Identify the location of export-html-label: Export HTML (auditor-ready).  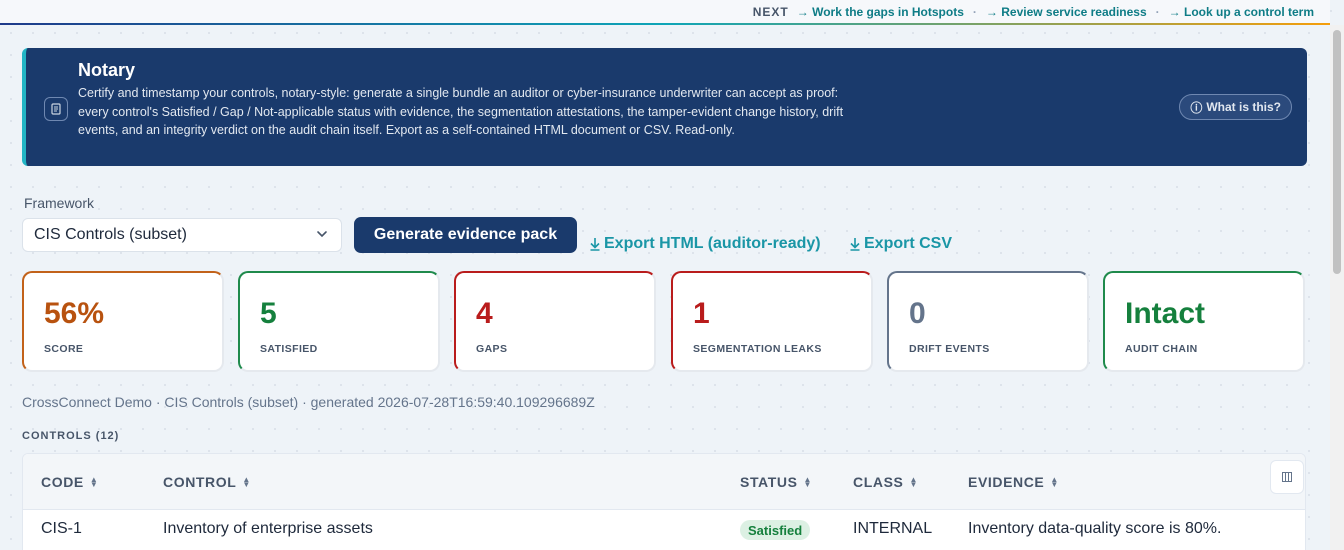
(712, 243).